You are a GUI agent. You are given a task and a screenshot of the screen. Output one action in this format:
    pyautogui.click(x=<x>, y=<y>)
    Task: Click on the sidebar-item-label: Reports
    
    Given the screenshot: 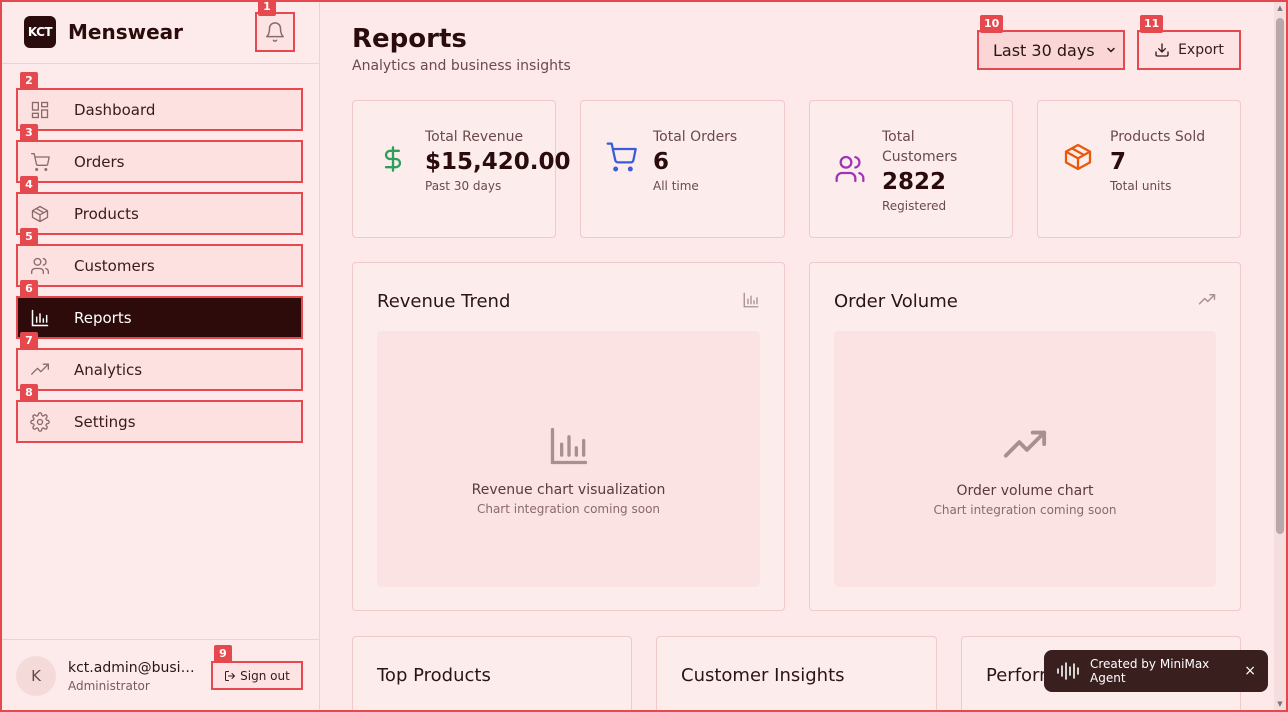 What is the action you would take?
    pyautogui.click(x=103, y=317)
    